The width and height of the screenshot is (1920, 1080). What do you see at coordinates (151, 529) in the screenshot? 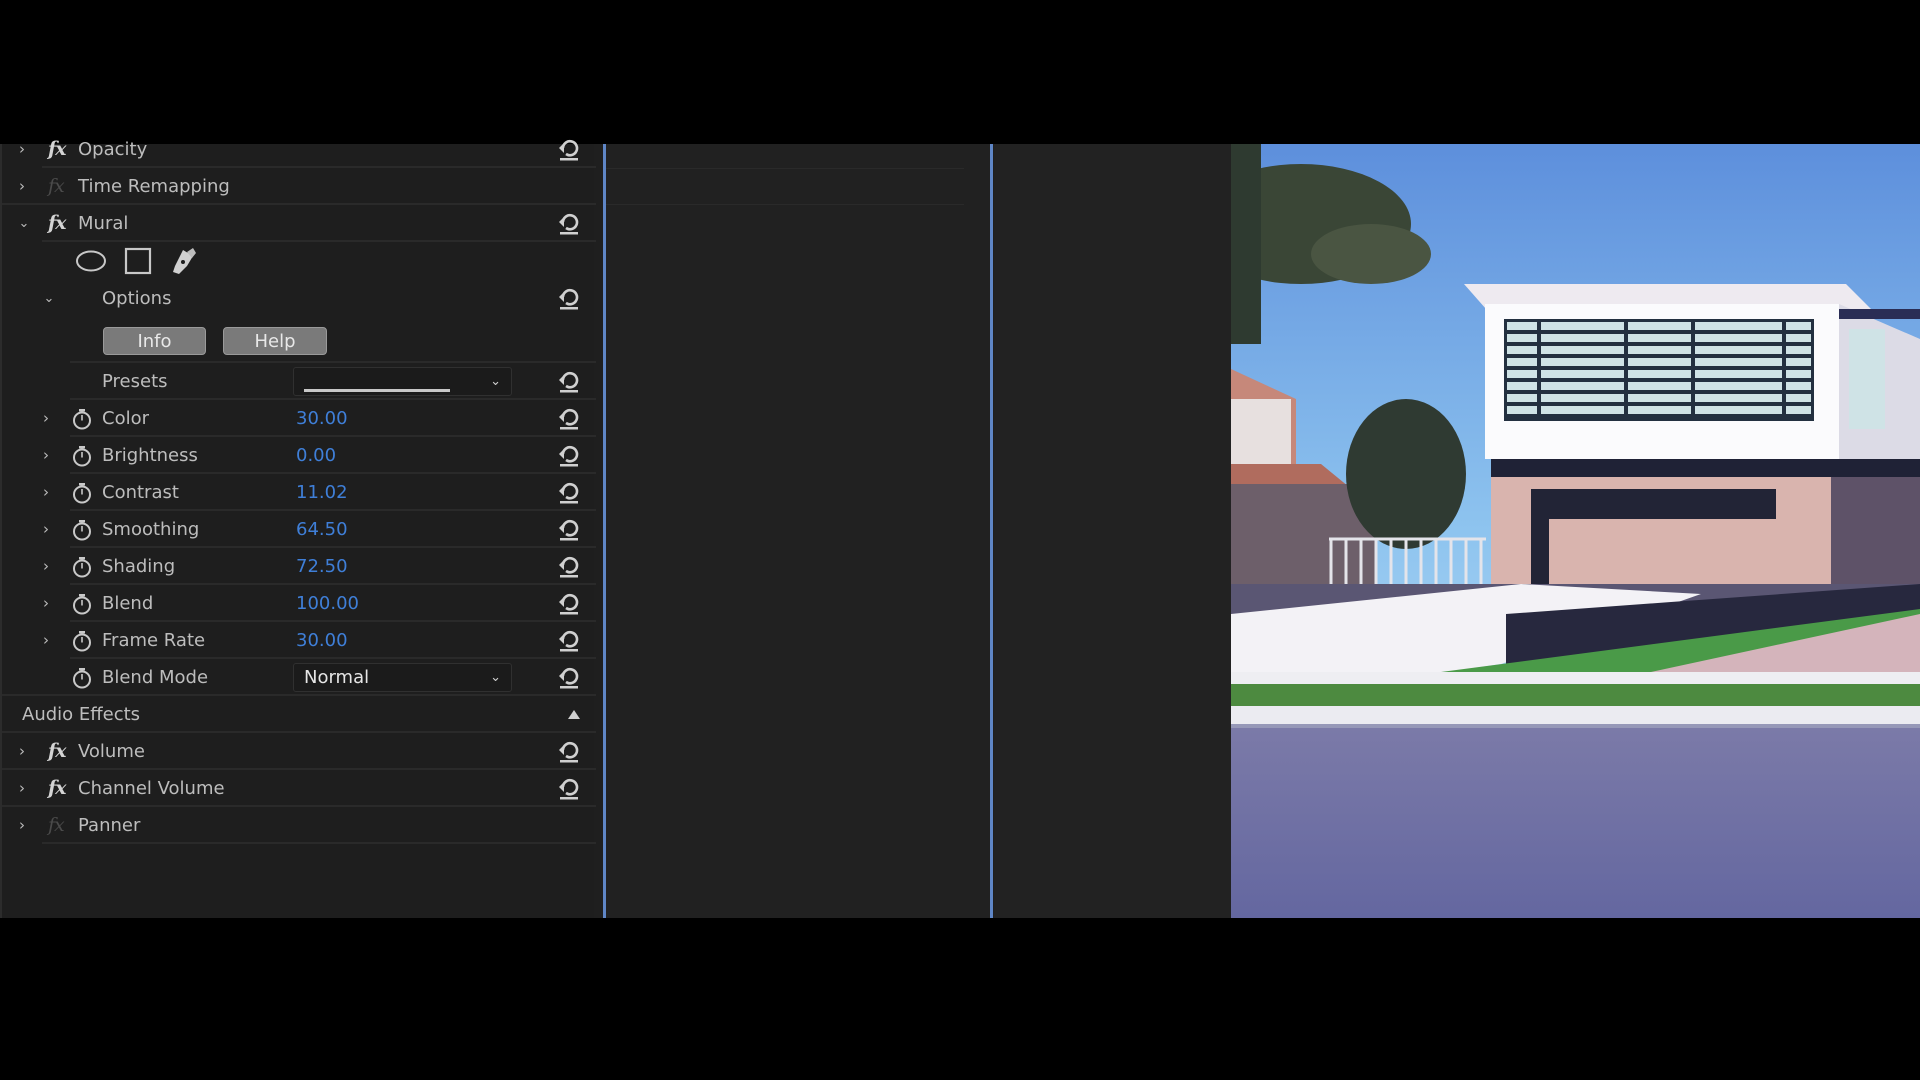
I see `param-label: Smoothing` at bounding box center [151, 529].